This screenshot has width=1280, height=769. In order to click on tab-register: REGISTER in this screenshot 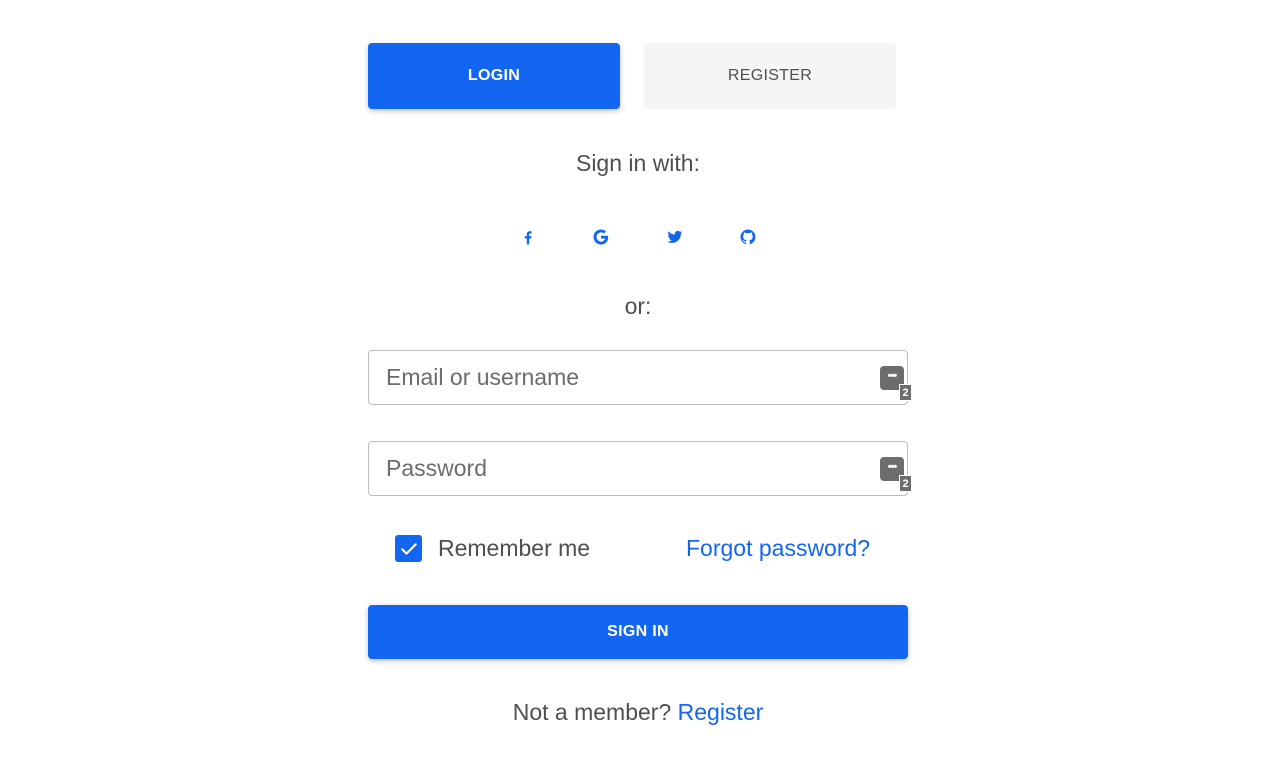, I will do `click(770, 76)`.